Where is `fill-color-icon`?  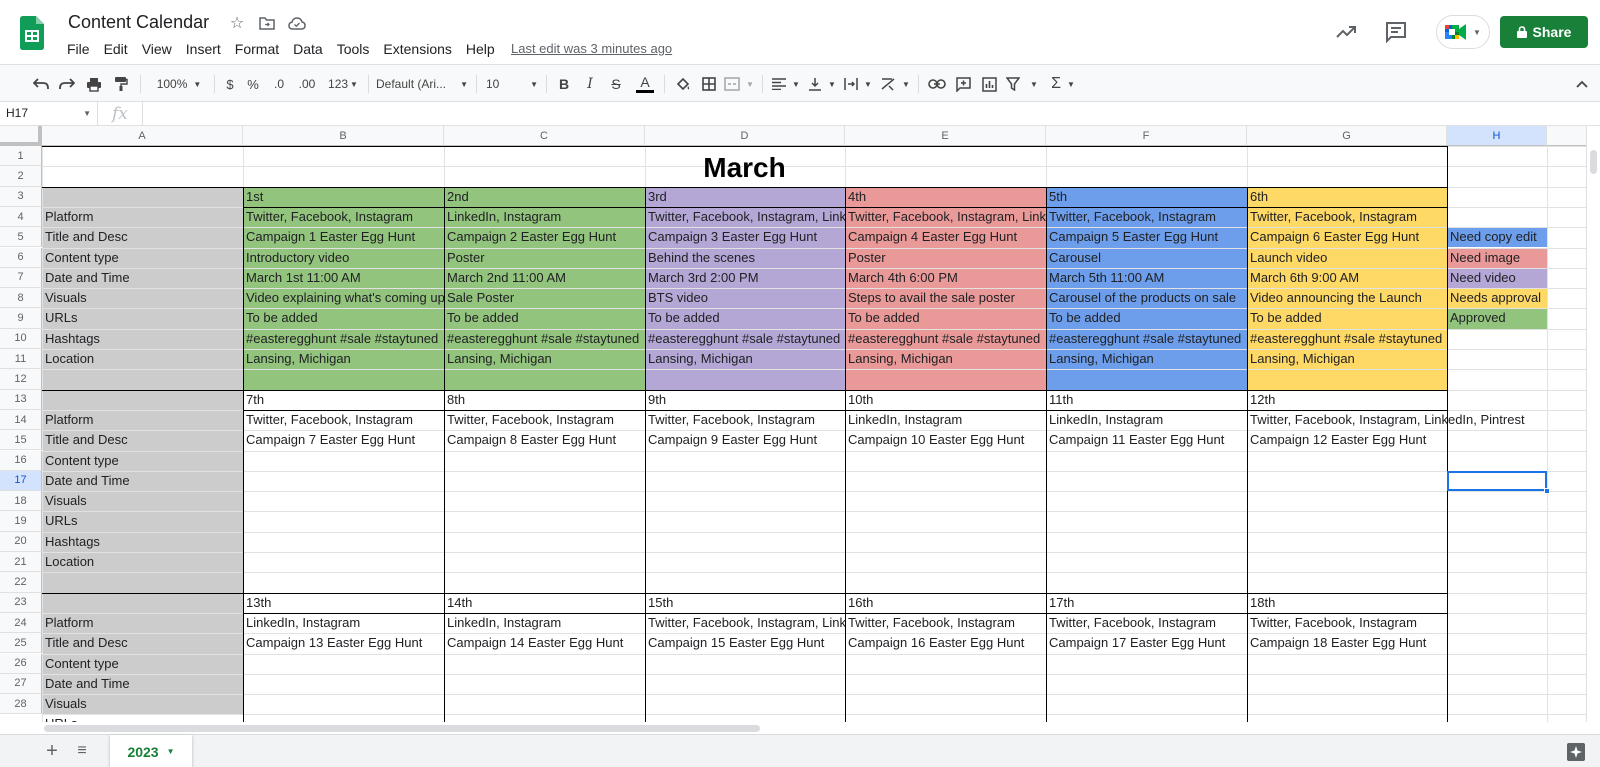 fill-color-icon is located at coordinates (683, 84).